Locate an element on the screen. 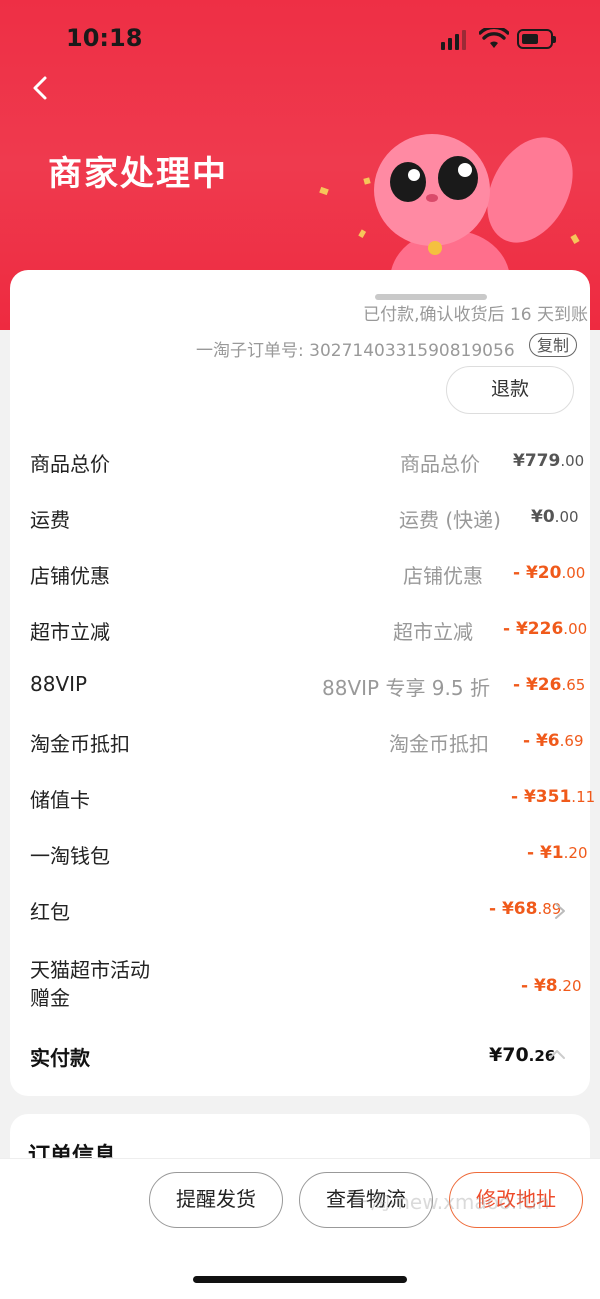 Image resolution: width=600 pixels, height=1299 pixels. status-bar: 10:18 is located at coordinates (300, 40).